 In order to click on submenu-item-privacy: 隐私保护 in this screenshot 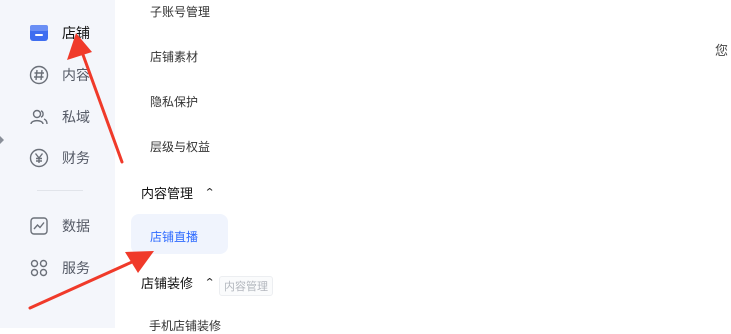, I will do `click(174, 101)`.